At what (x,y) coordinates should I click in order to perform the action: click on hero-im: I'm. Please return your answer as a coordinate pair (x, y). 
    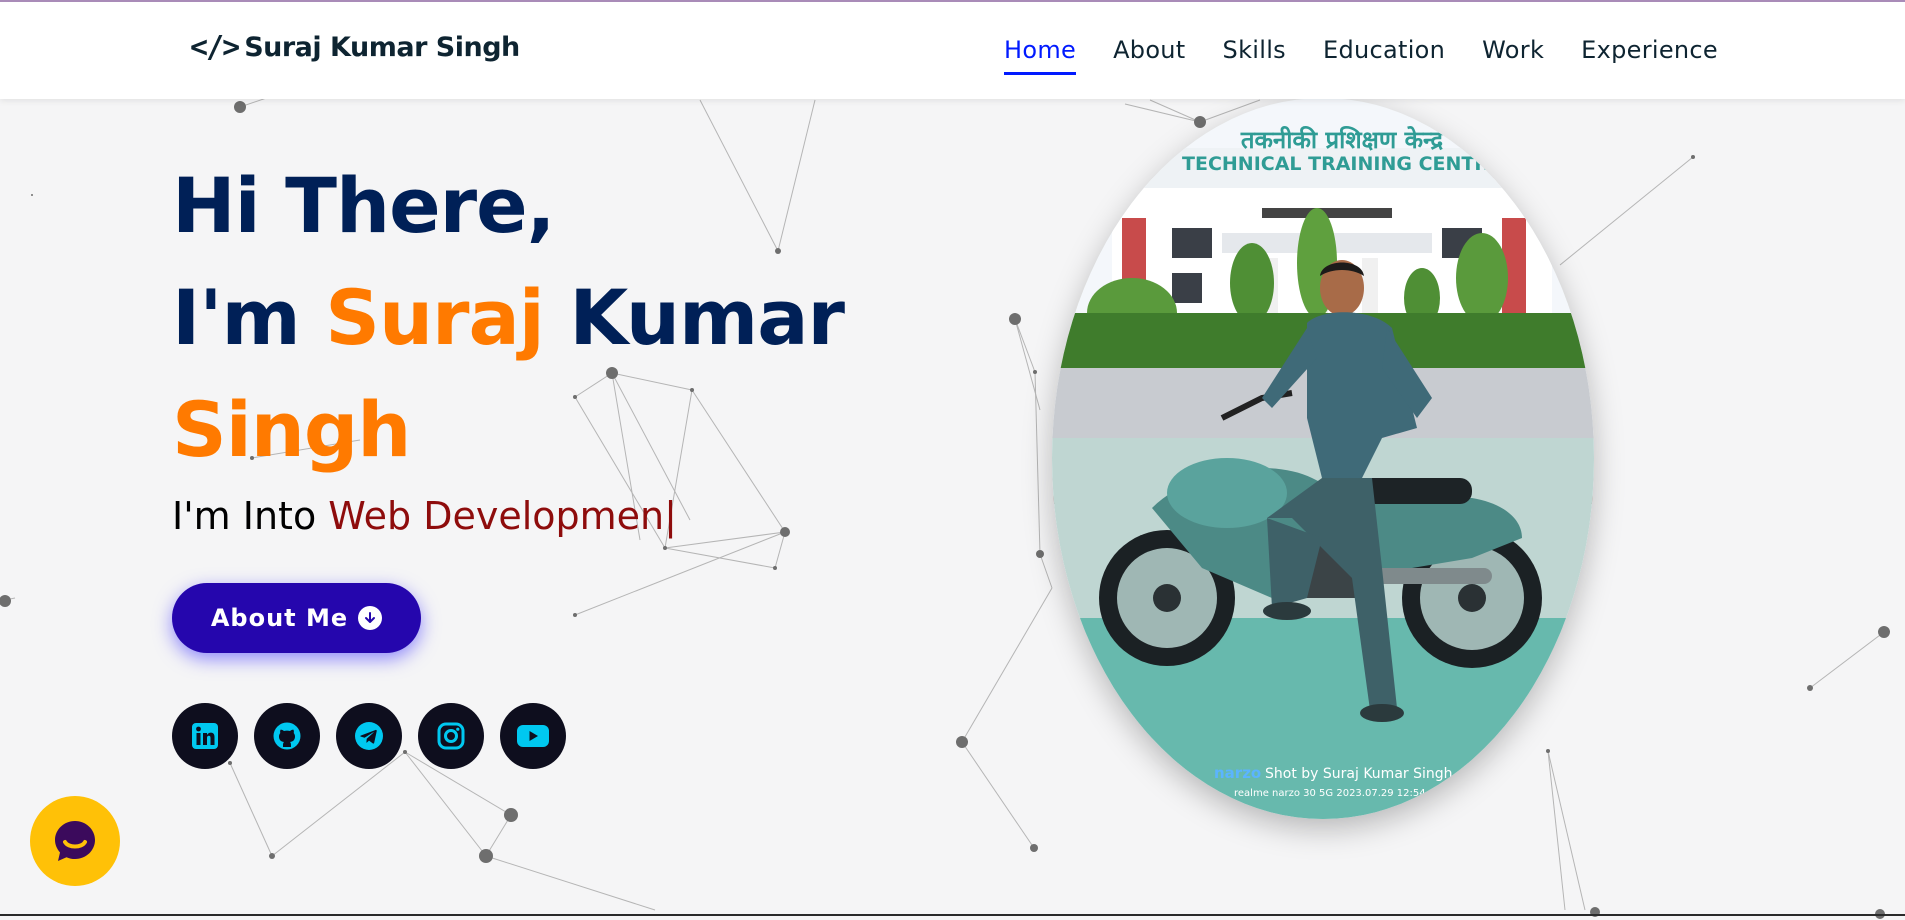
    Looking at the image, I should click on (249, 317).